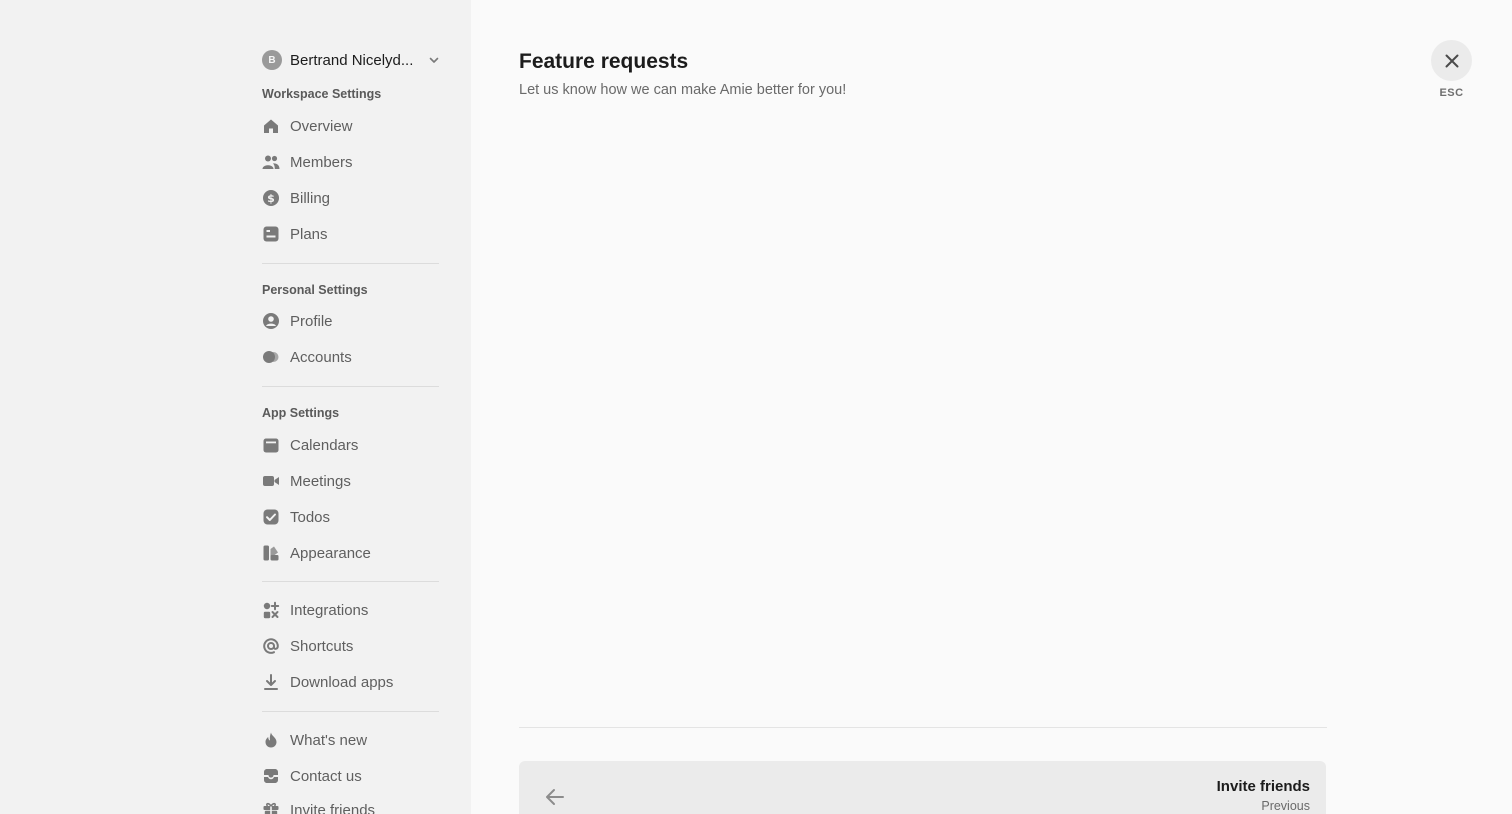 Image resolution: width=1512 pixels, height=814 pixels. I want to click on sidebar-item-label: Todos, so click(310, 517).